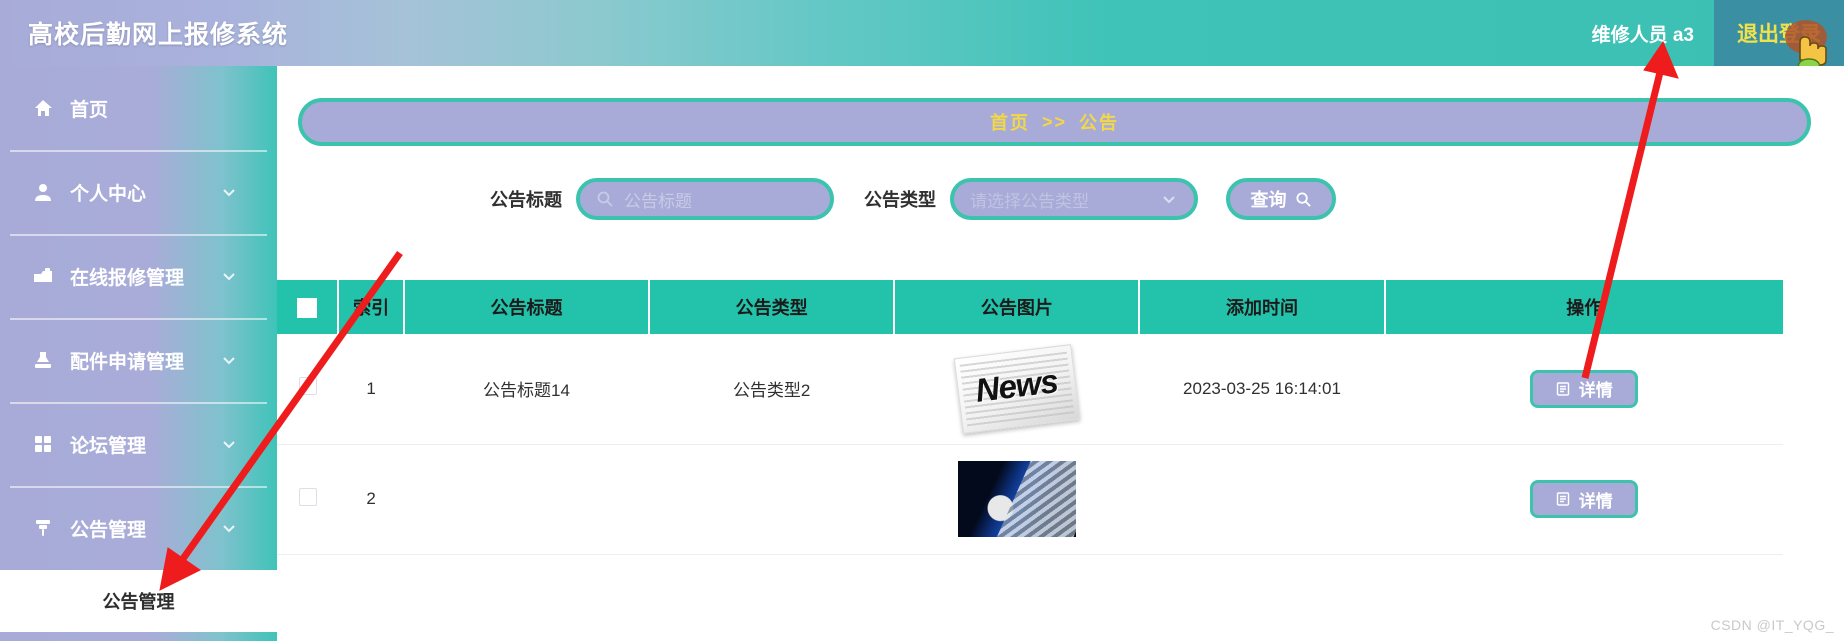 This screenshot has height=641, width=1844. Describe the element at coordinates (1583, 307) in the screenshot. I see `column-header-action: 操作` at that location.